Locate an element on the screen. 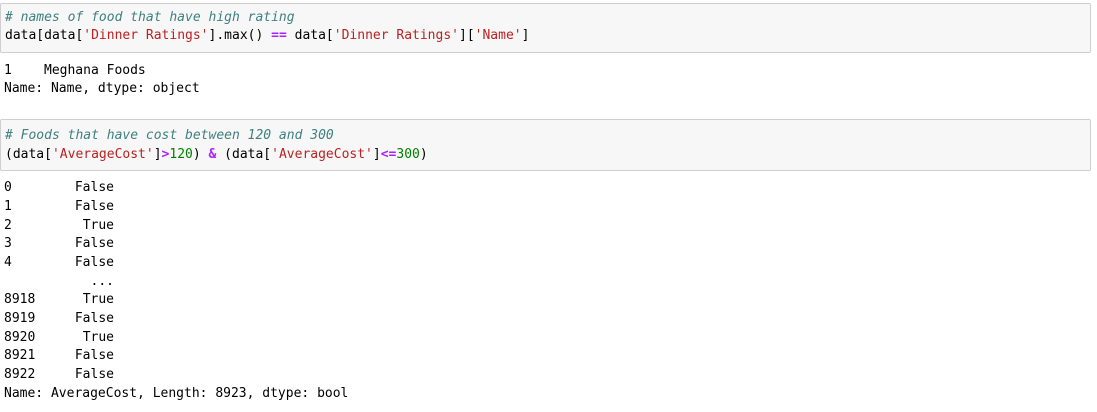 The height and width of the screenshot is (412, 1097). code-token: ].max() is located at coordinates (240, 35).